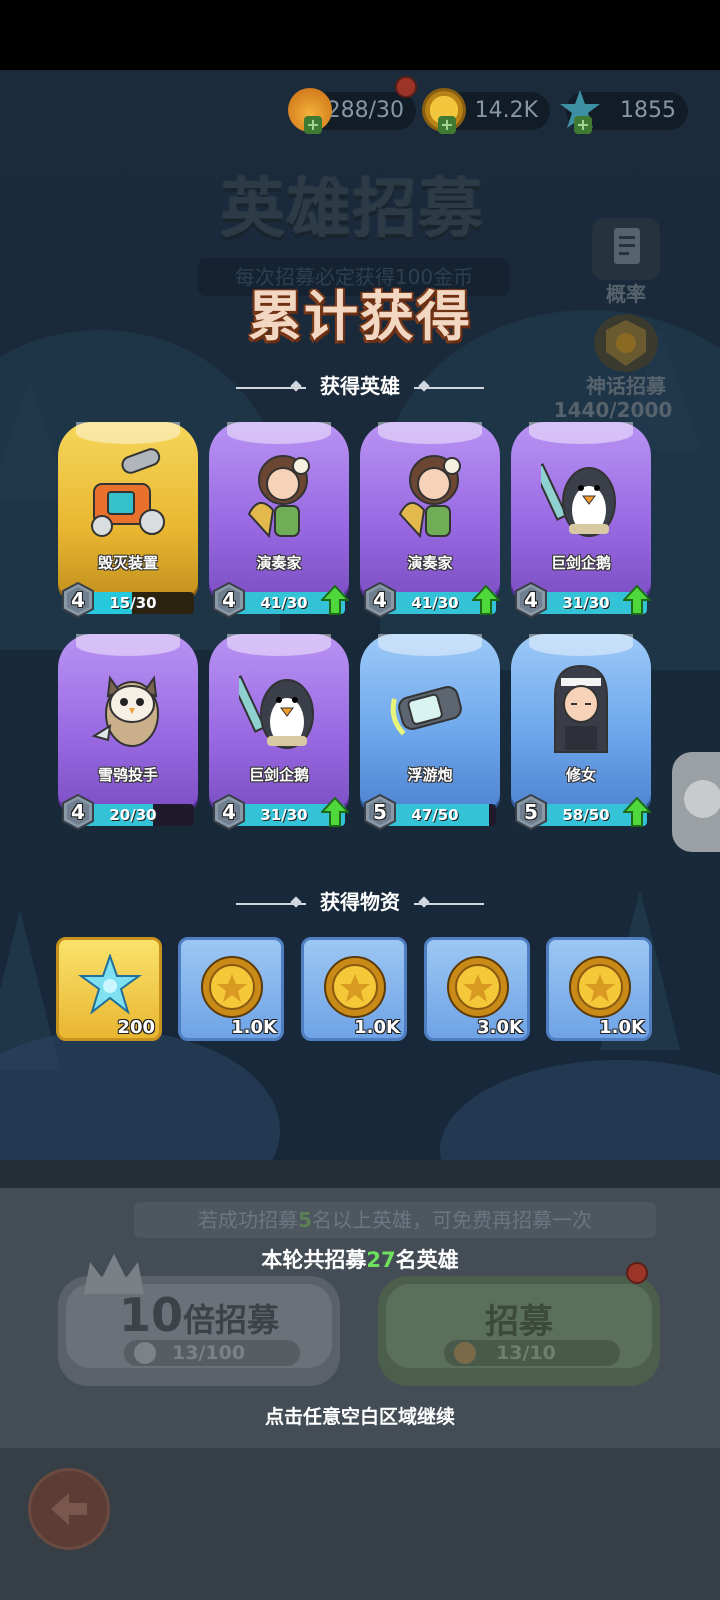  What do you see at coordinates (648, 110) in the screenshot?
I see `crystal-value: 1855` at bounding box center [648, 110].